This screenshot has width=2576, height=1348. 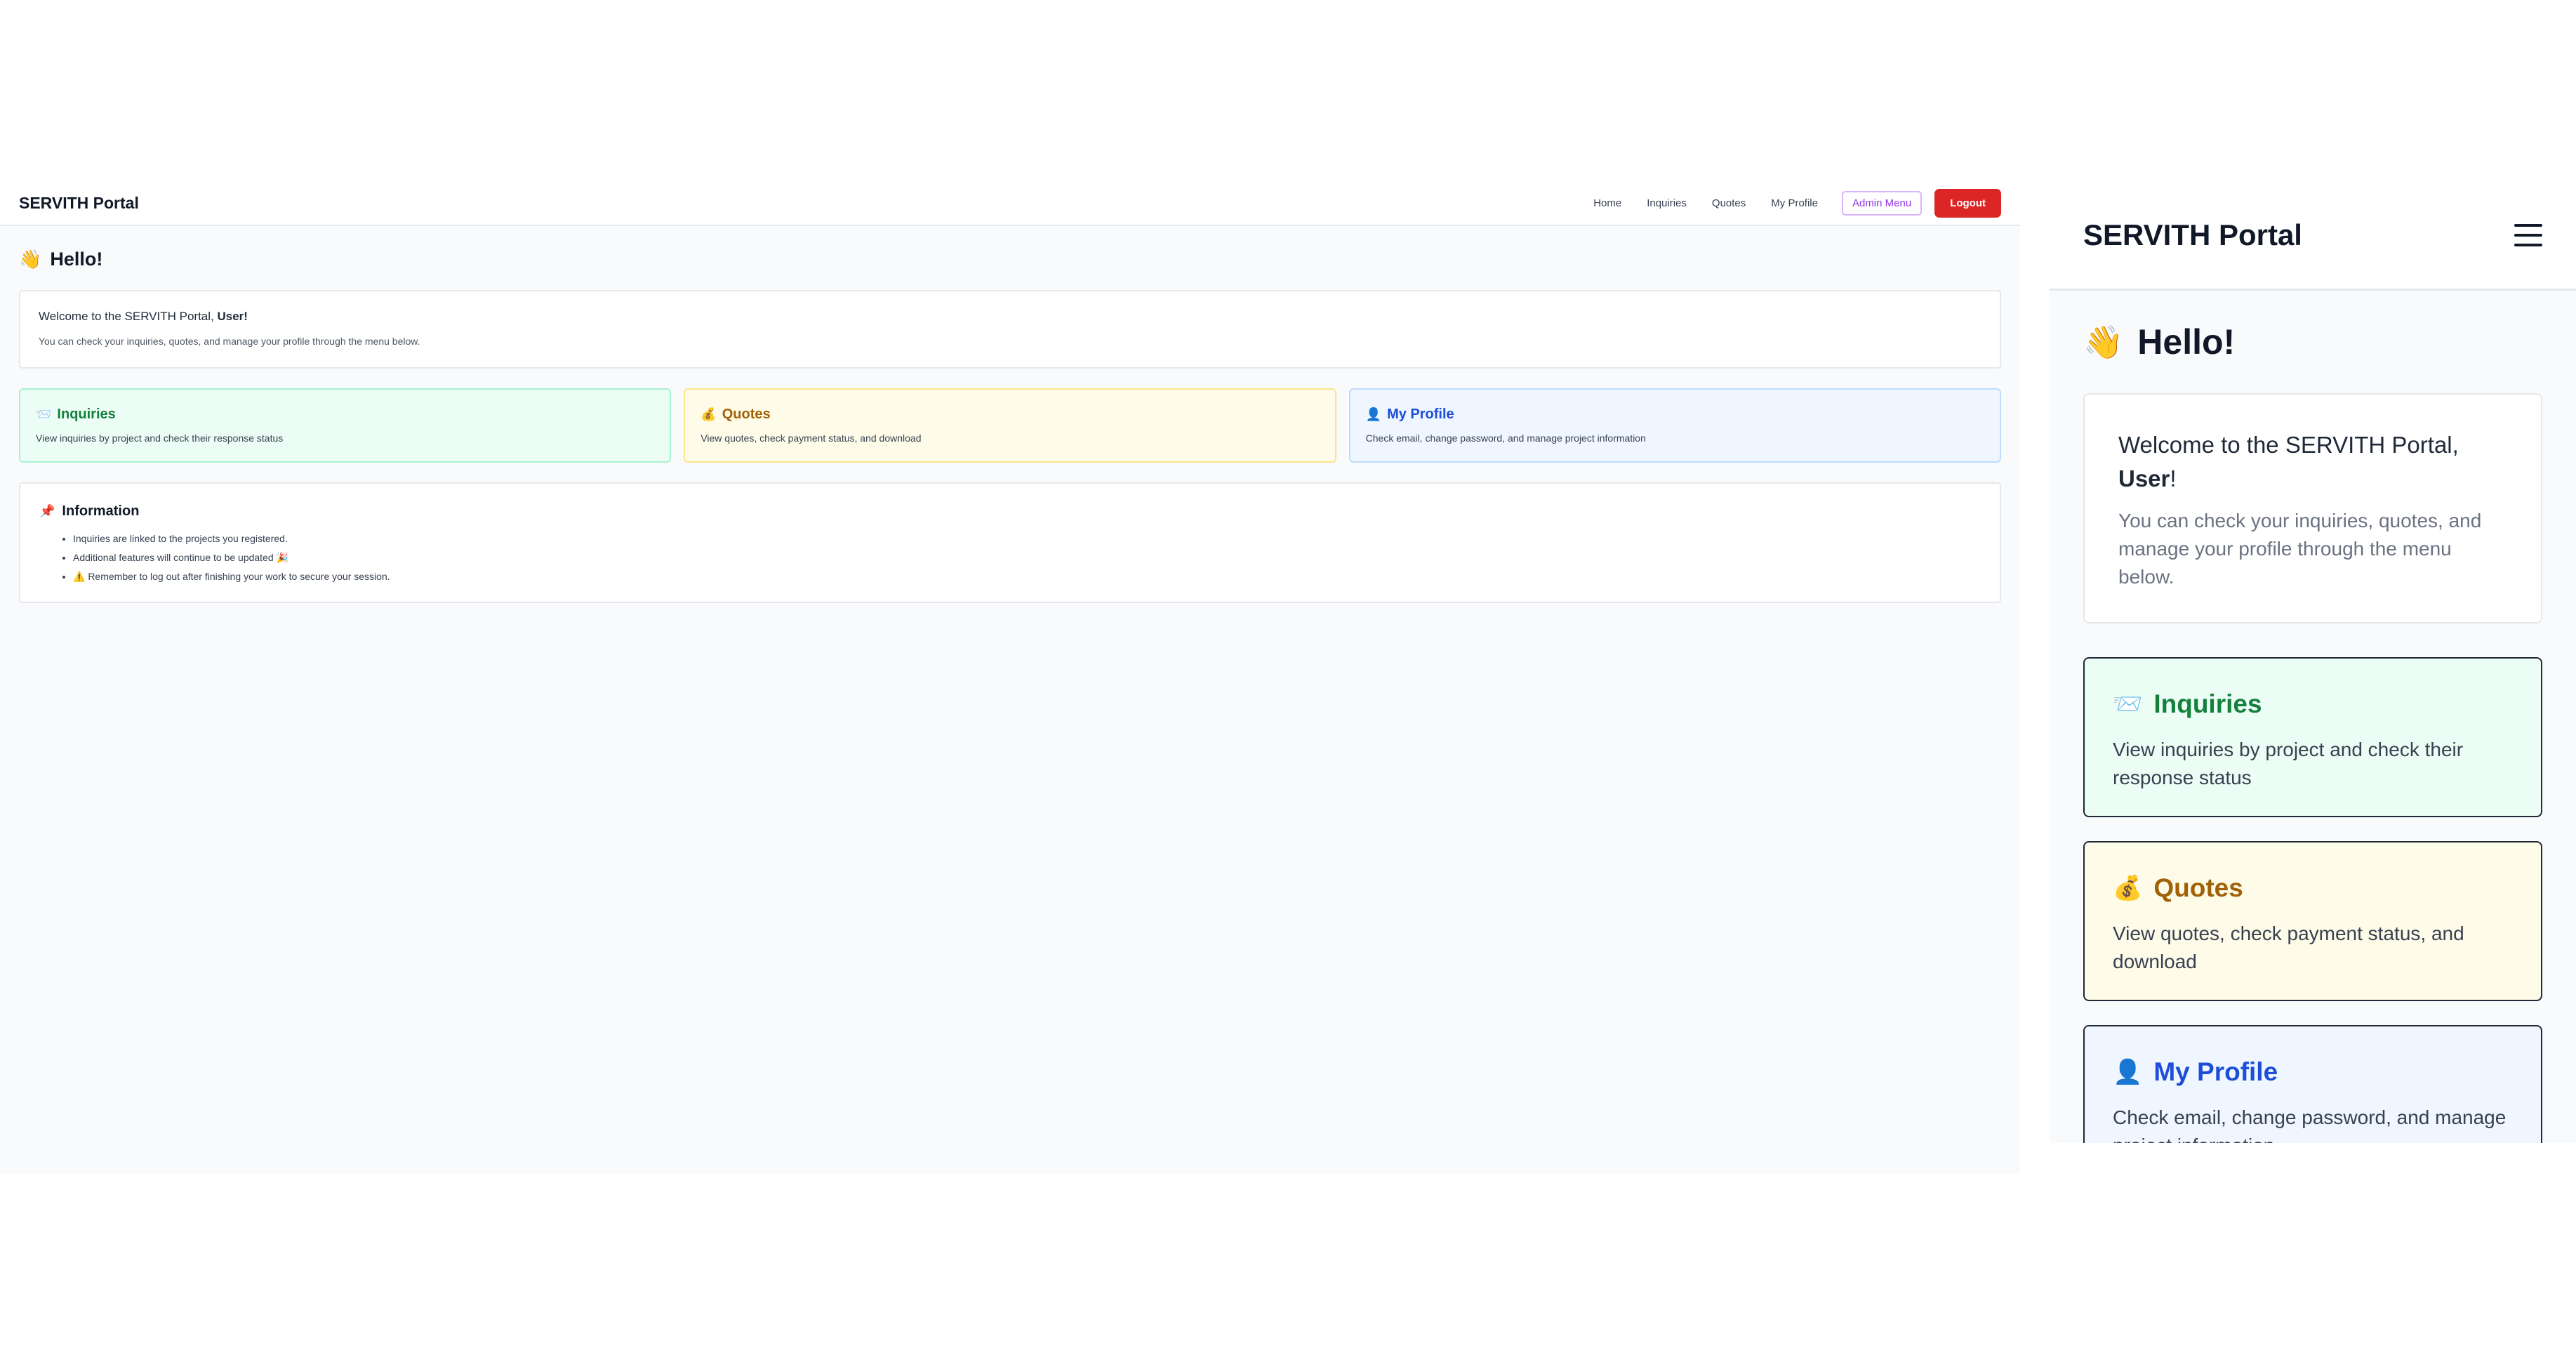 I want to click on nav-quotes-link: Quotes, so click(x=1729, y=203).